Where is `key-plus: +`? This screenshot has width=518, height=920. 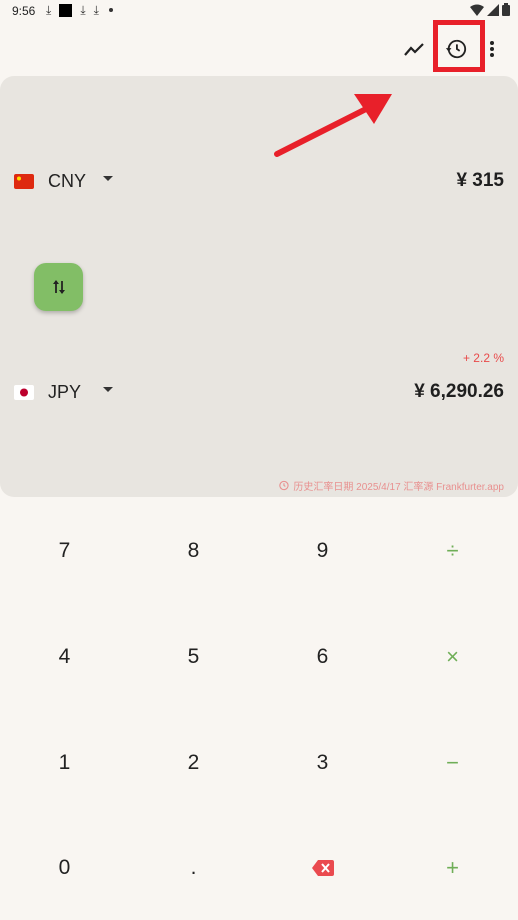
key-plus: + is located at coordinates (452, 867).